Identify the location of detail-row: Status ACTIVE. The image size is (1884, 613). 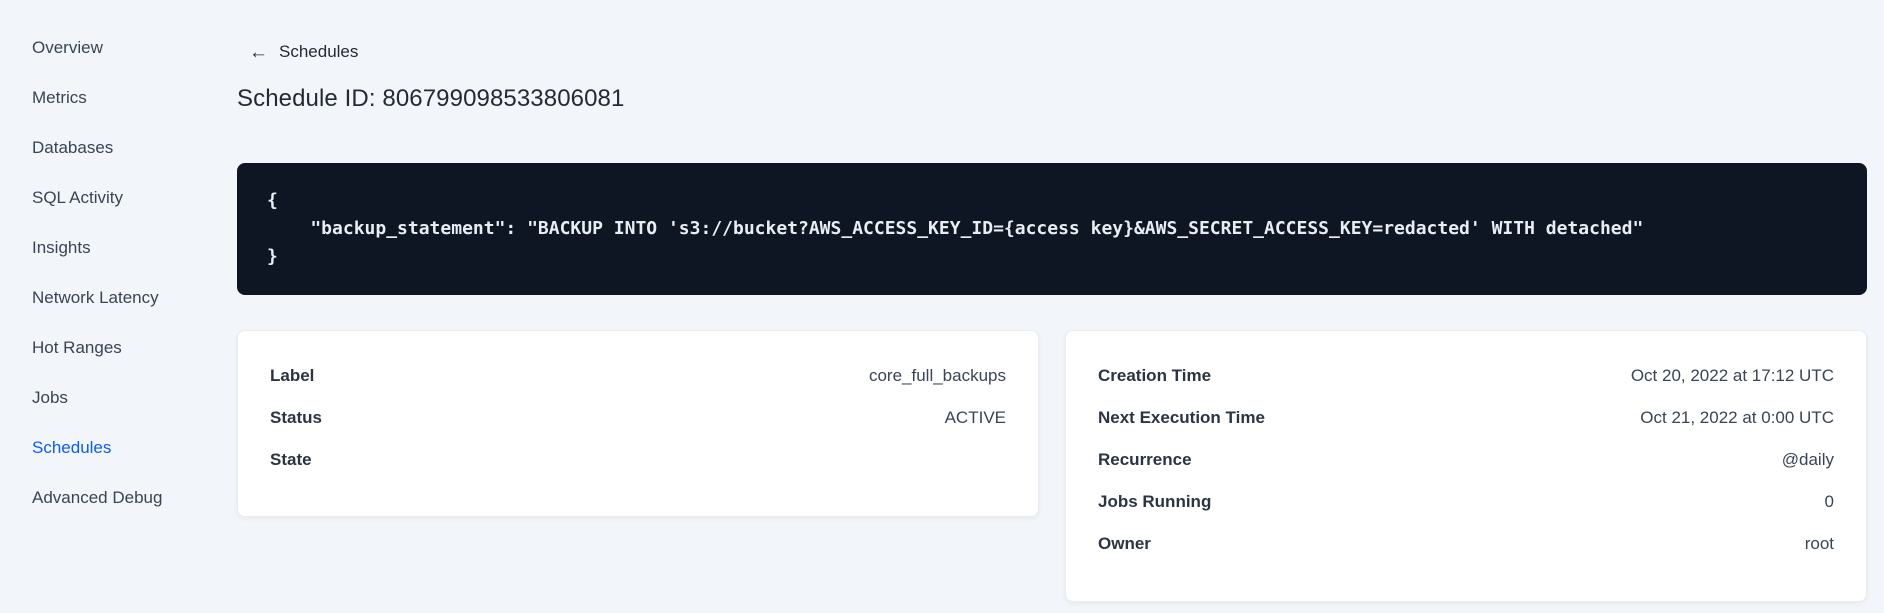
(638, 418).